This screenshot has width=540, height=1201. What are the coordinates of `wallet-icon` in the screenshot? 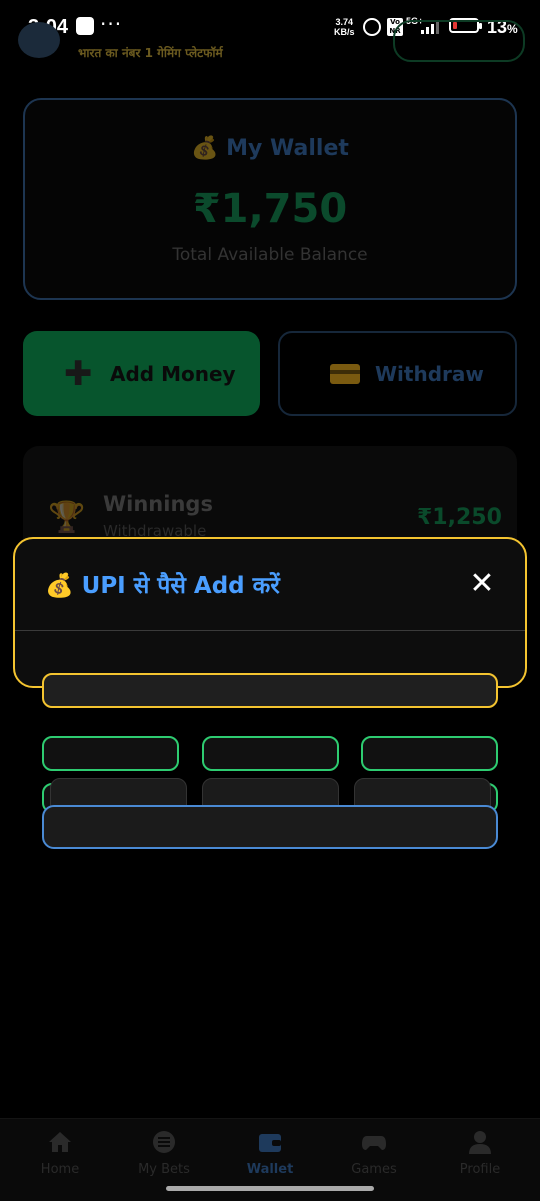 It's located at (270, 1143).